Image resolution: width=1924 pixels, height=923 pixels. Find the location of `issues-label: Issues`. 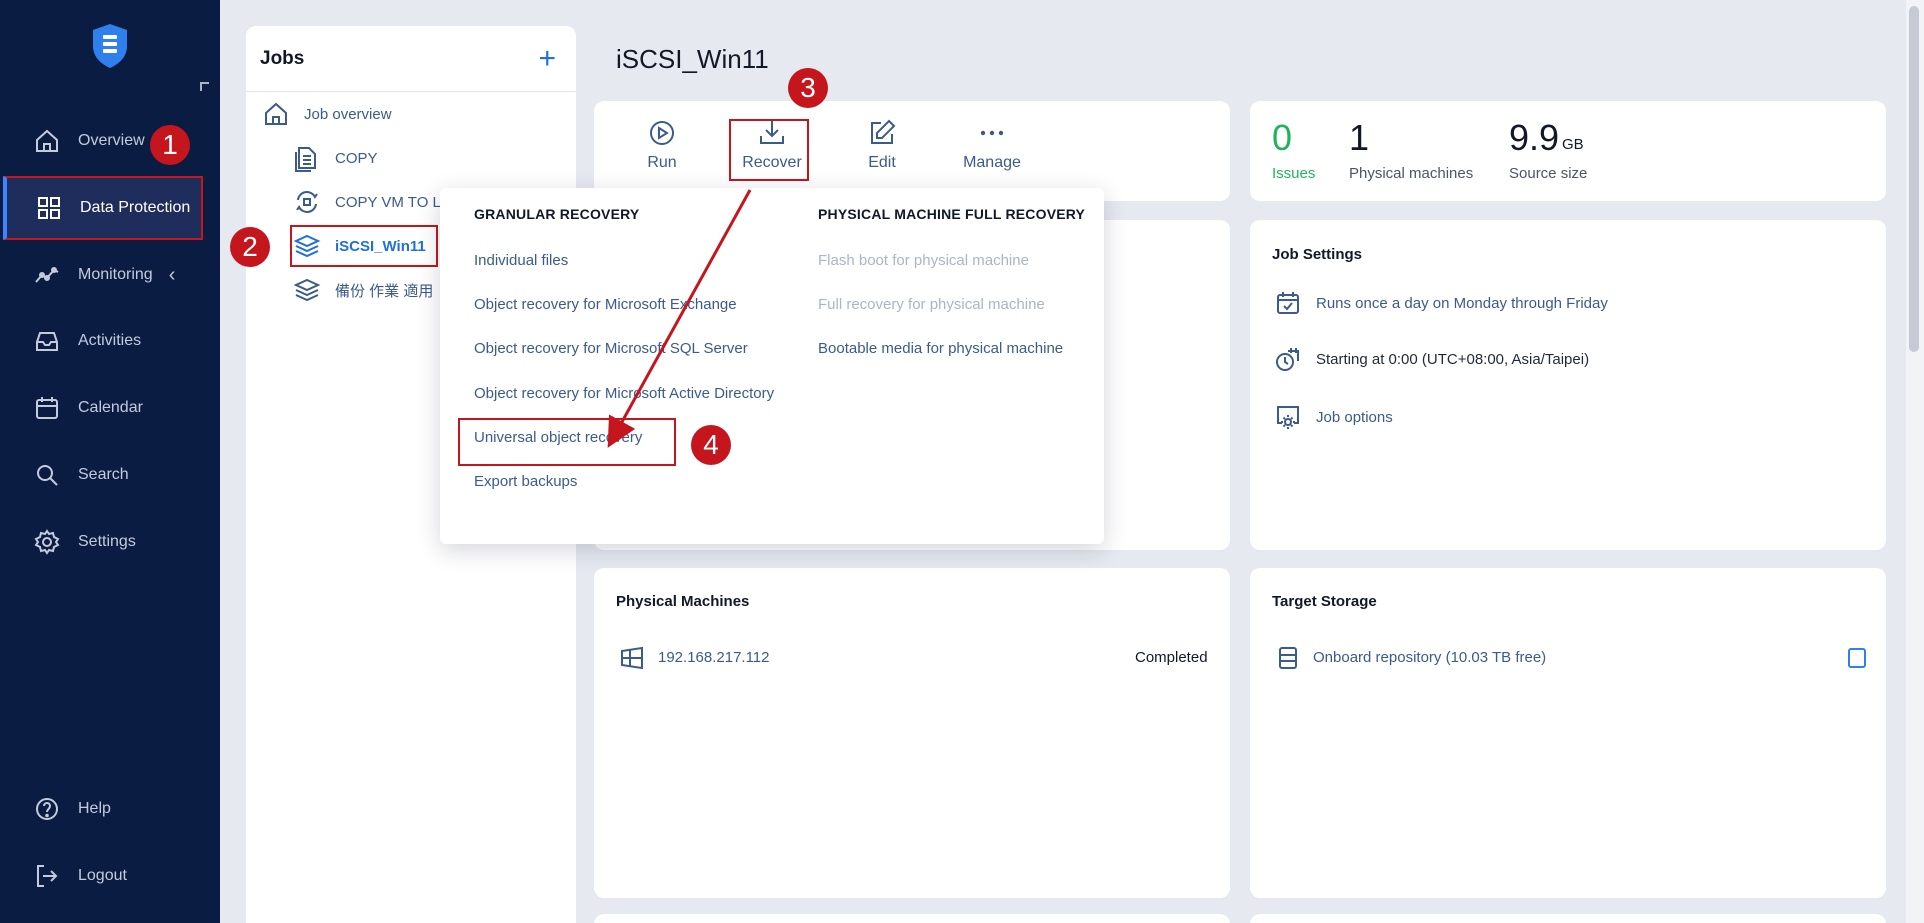

issues-label: Issues is located at coordinates (1293, 173).